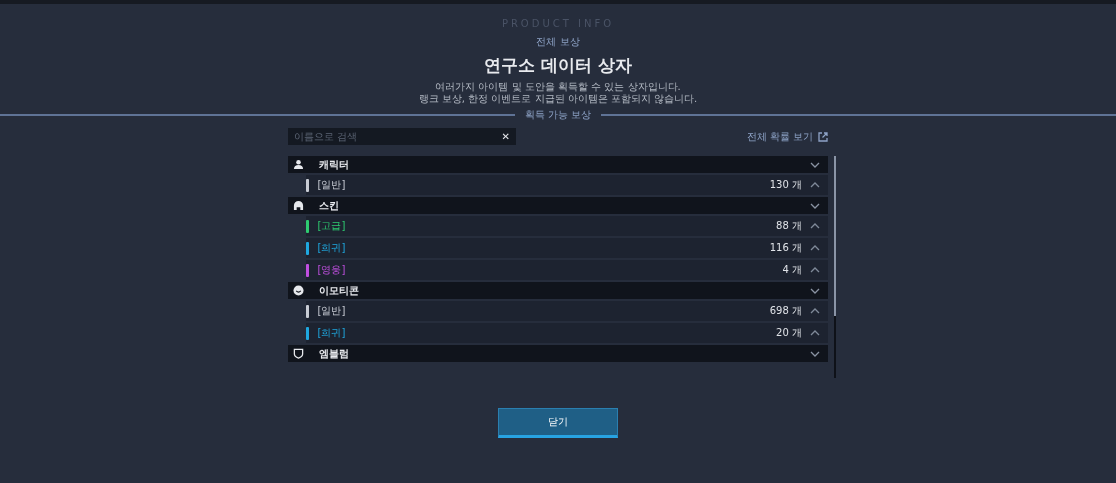 This screenshot has height=483, width=1116. What do you see at coordinates (558, 290) in the screenshot?
I see `category-row: 이모티콘` at bounding box center [558, 290].